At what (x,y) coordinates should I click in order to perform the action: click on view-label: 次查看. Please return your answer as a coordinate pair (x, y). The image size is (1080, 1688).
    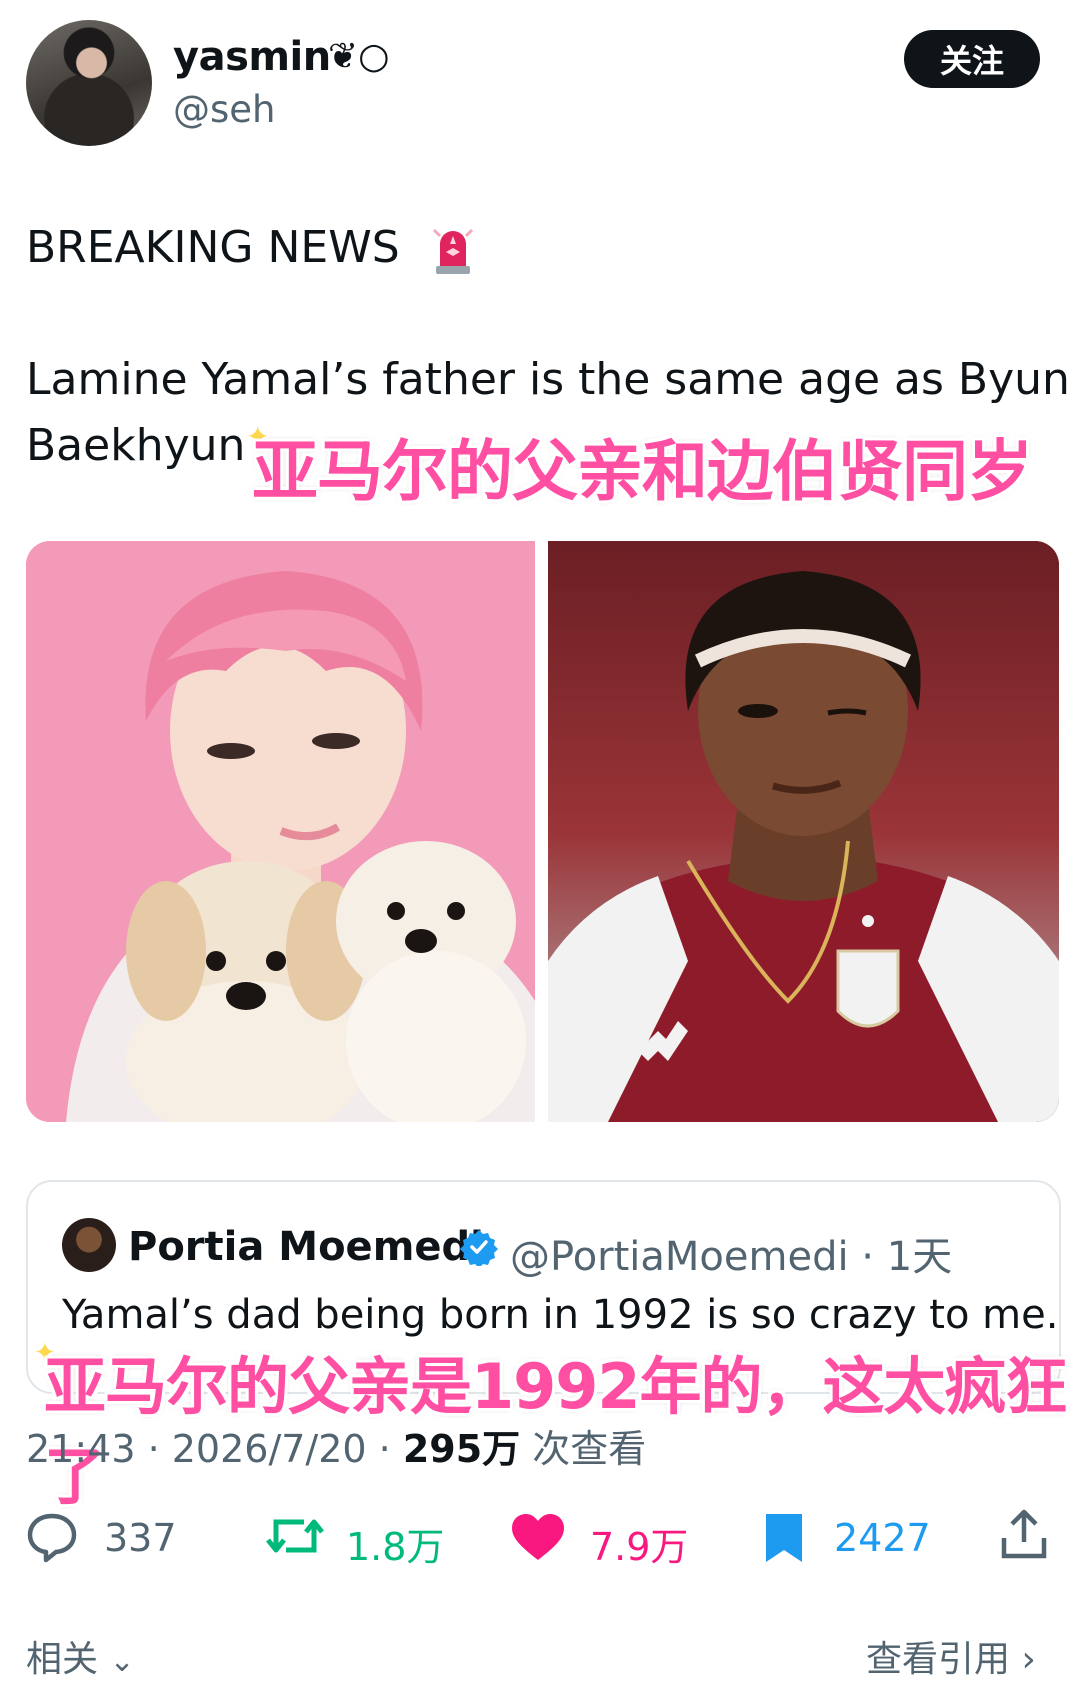
    Looking at the image, I should click on (583, 1449).